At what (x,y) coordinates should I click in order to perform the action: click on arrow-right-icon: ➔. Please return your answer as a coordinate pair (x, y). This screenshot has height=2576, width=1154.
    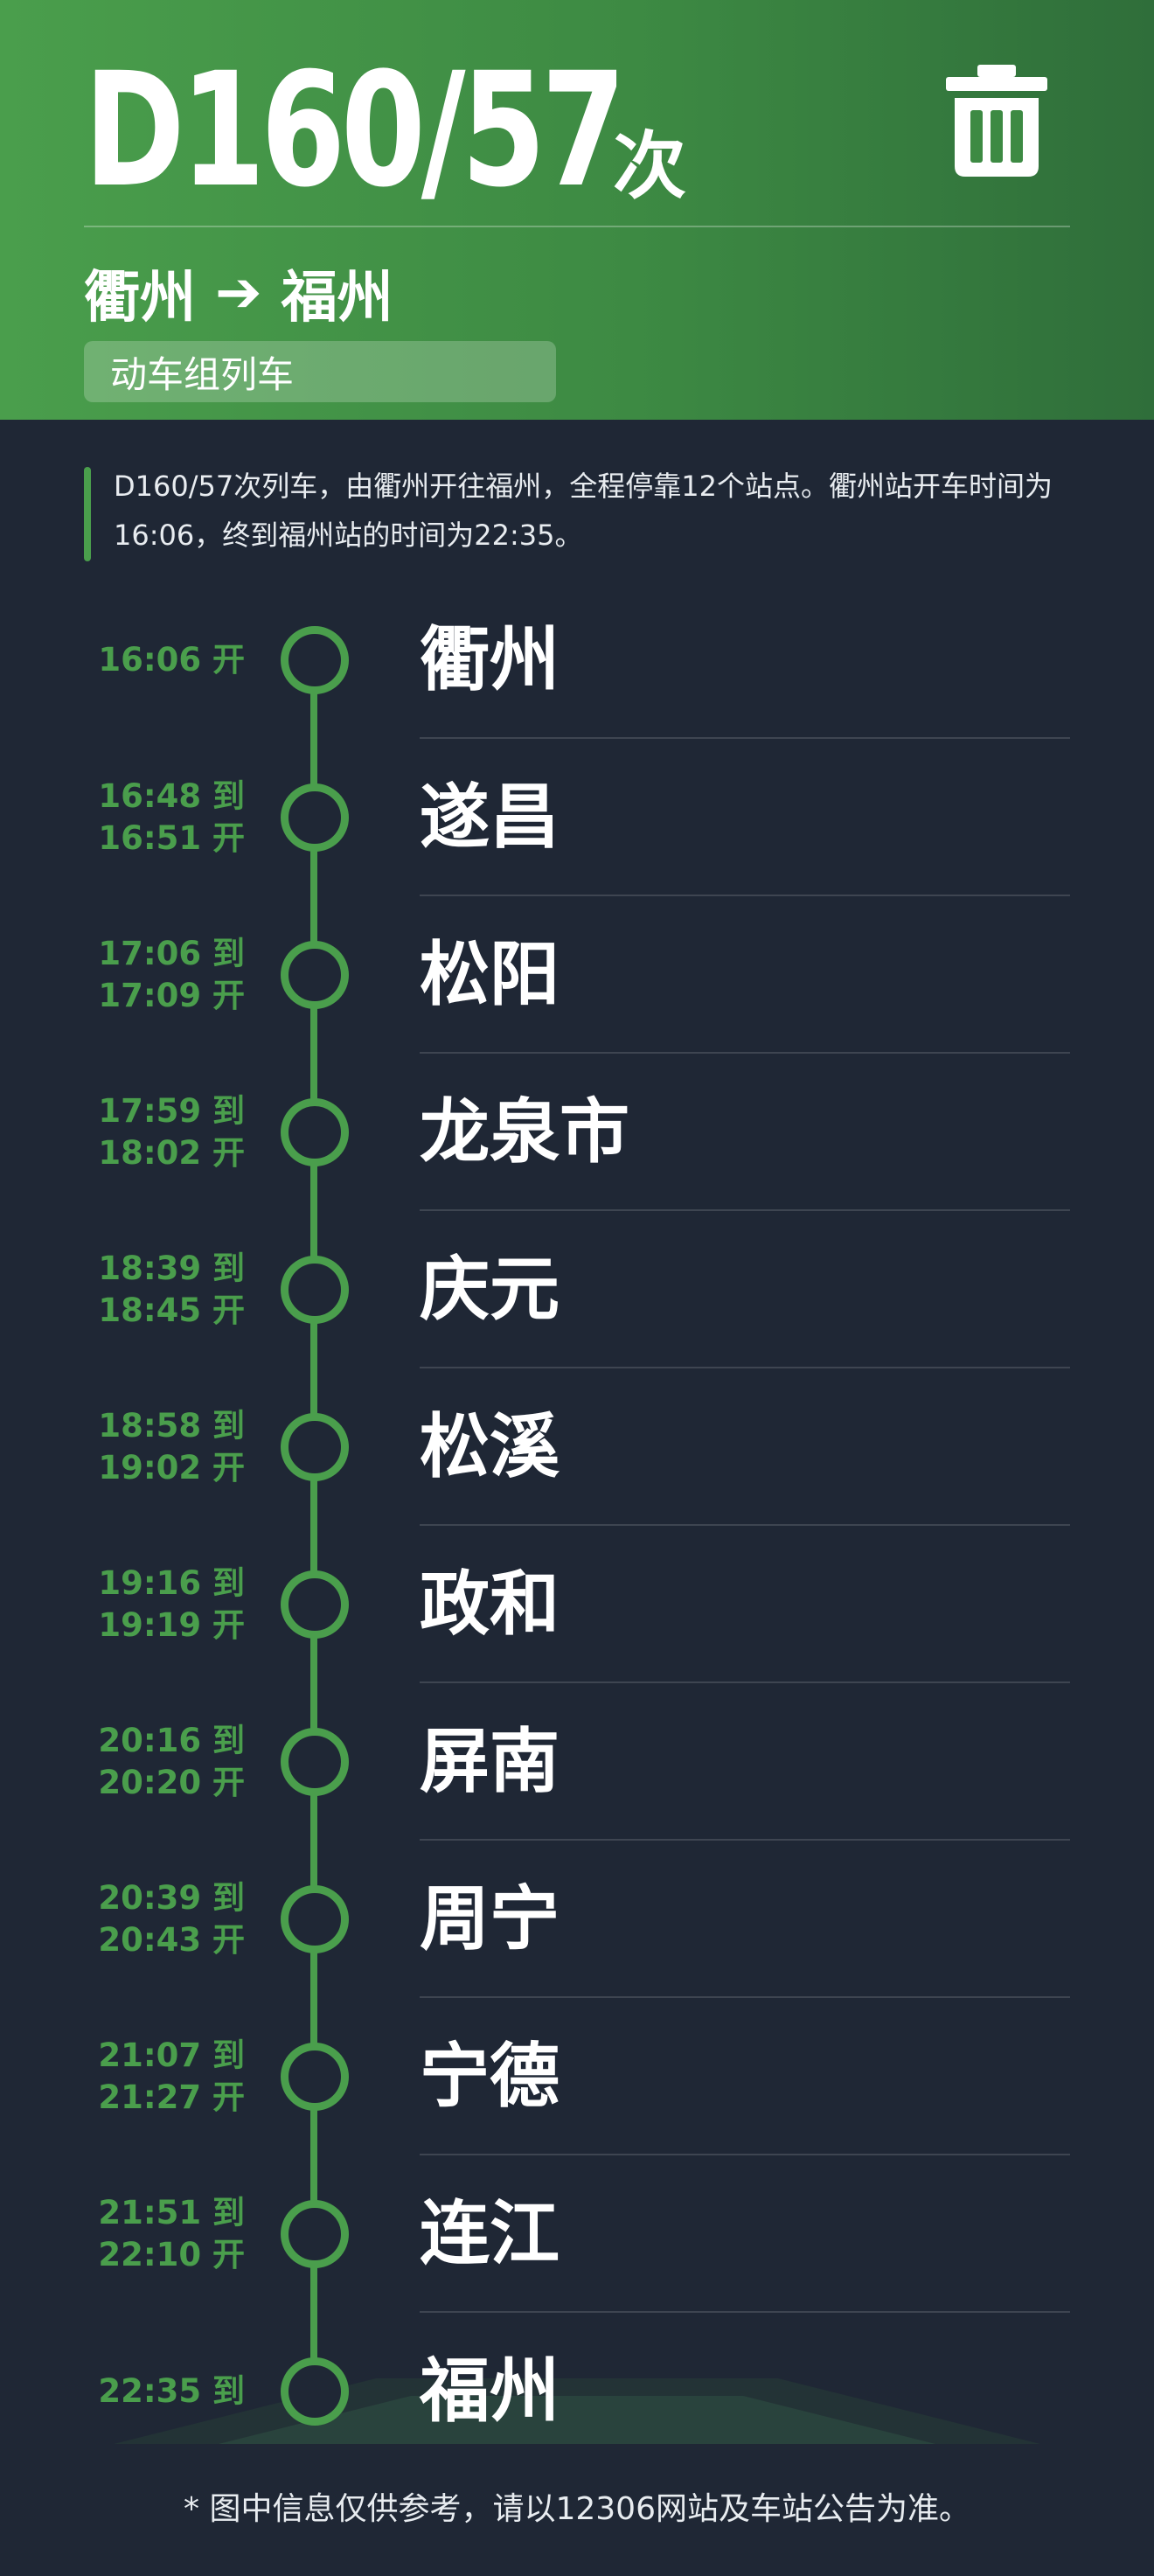
    Looking at the image, I should click on (238, 293).